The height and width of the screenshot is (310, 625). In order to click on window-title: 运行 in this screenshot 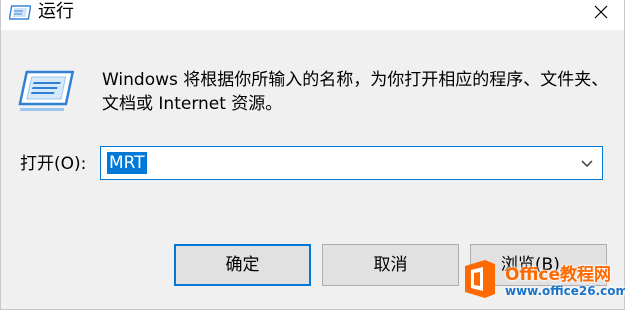, I will do `click(56, 11)`.